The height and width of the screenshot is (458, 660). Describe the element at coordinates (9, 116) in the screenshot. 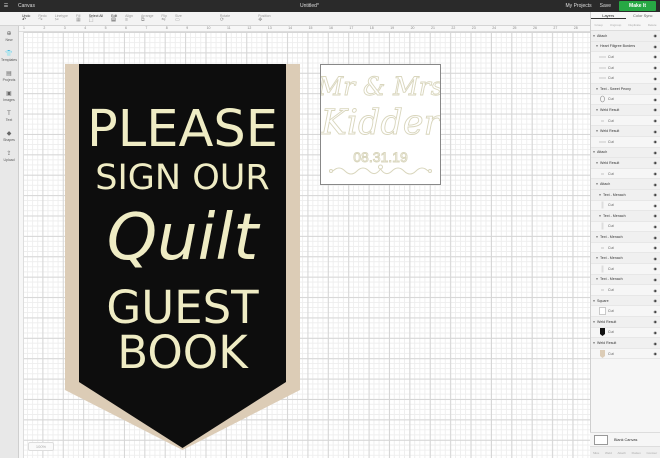

I see `rail-item-text: T Text` at that location.